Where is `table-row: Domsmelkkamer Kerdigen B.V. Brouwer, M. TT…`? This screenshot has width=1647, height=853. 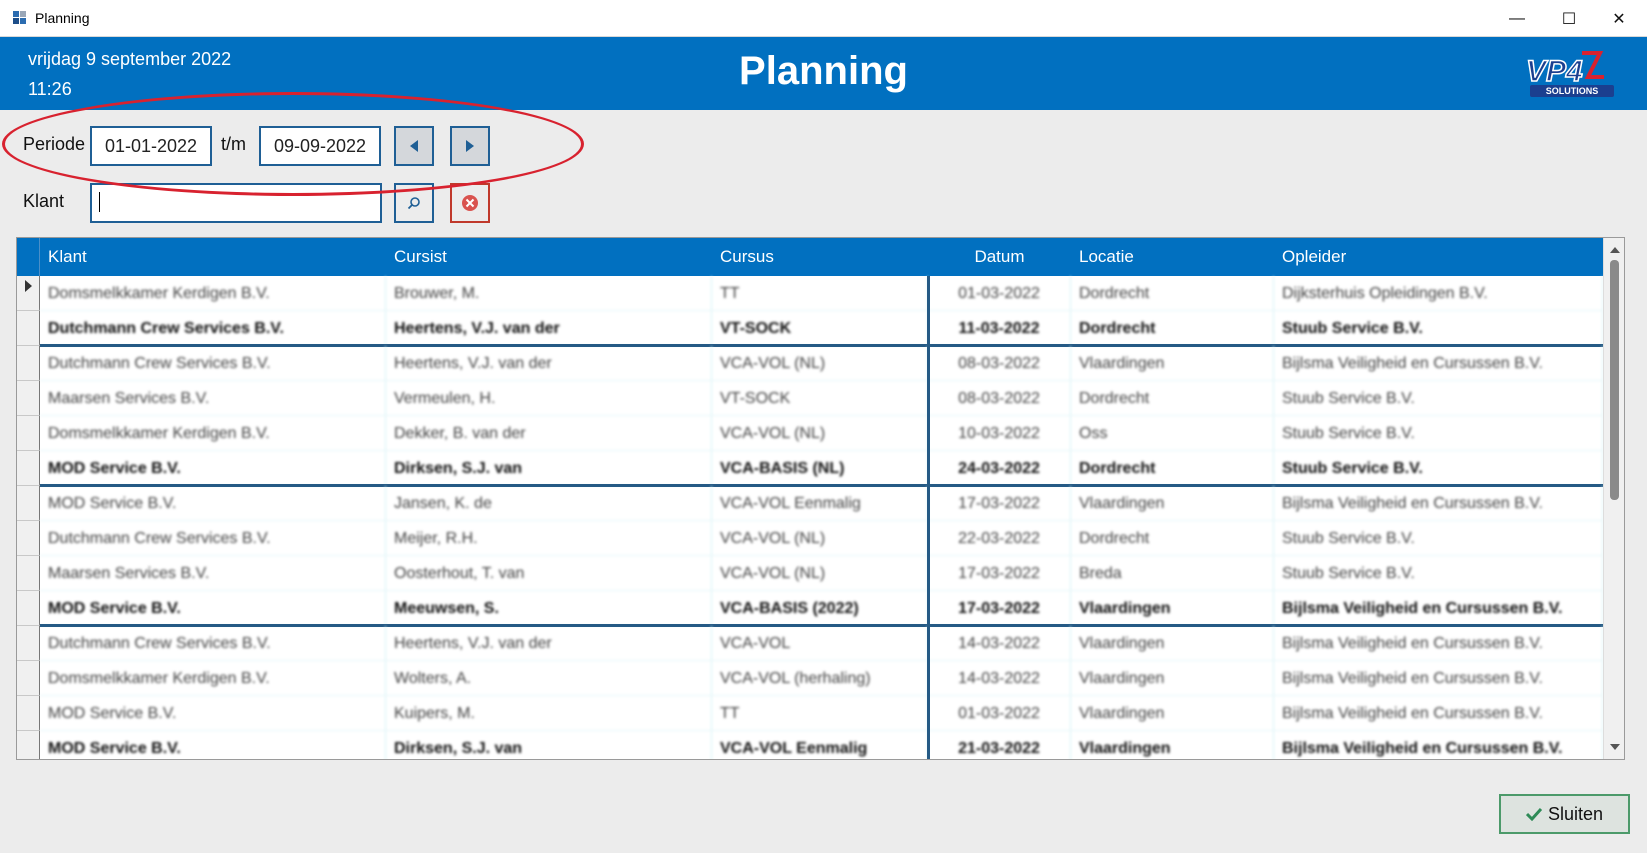
table-row: Domsmelkkamer Kerdigen B.V. Brouwer, M. TT… is located at coordinates (810, 293).